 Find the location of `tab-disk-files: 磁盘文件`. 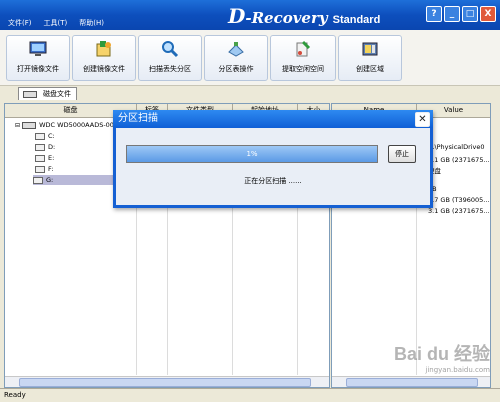

tab-disk-files: 磁盘文件 is located at coordinates (47, 93).